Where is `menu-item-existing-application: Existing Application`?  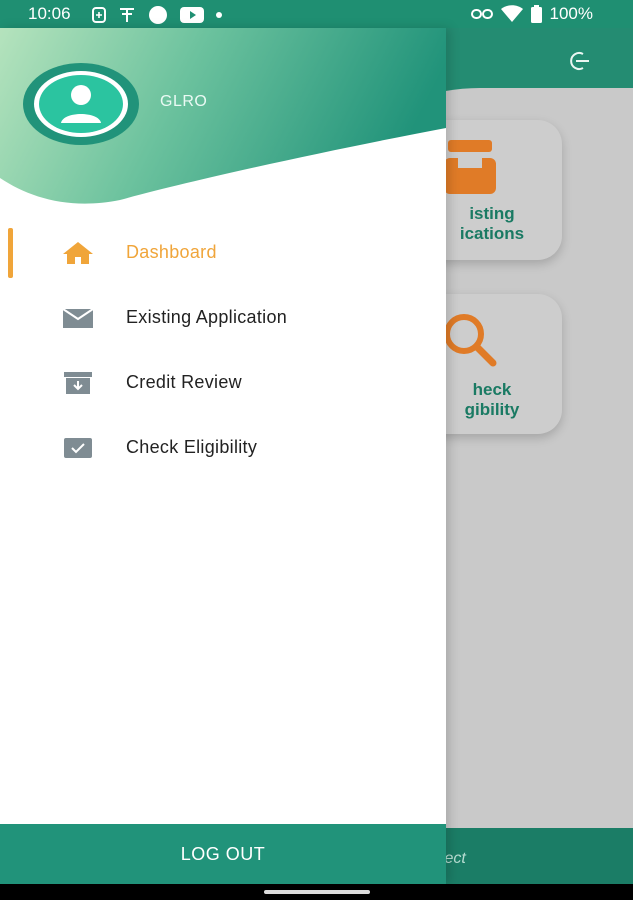 menu-item-existing-application: Existing Application is located at coordinates (223, 317).